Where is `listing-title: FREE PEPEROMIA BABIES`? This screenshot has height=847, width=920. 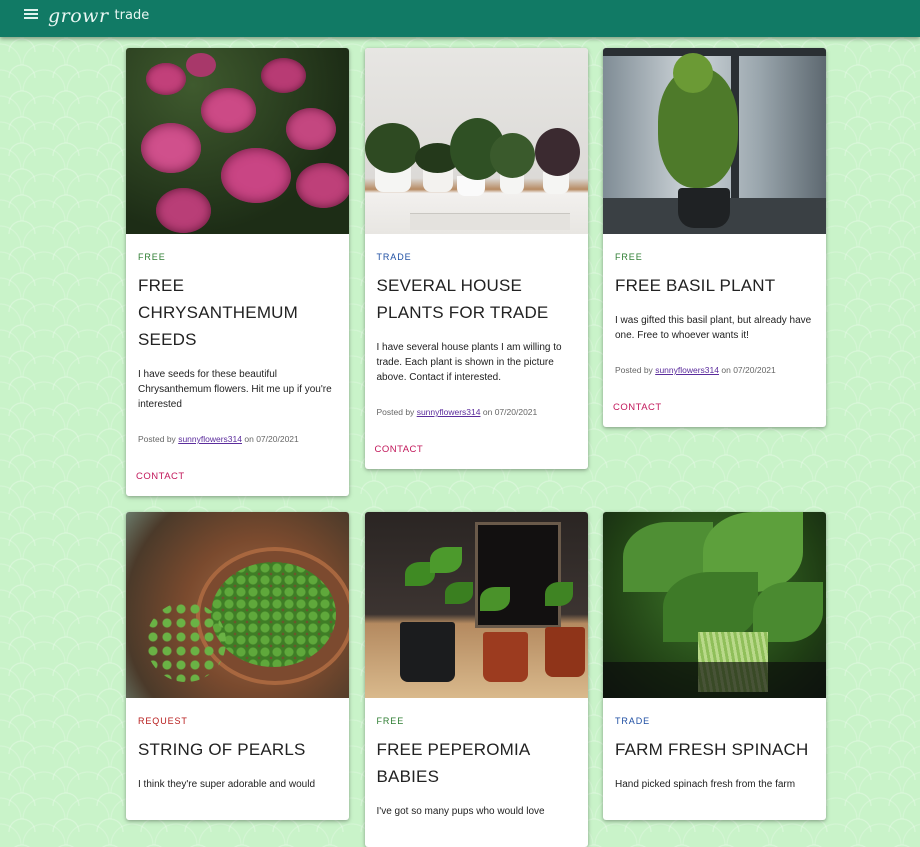 listing-title: FREE PEPEROMIA BABIES is located at coordinates (453, 763).